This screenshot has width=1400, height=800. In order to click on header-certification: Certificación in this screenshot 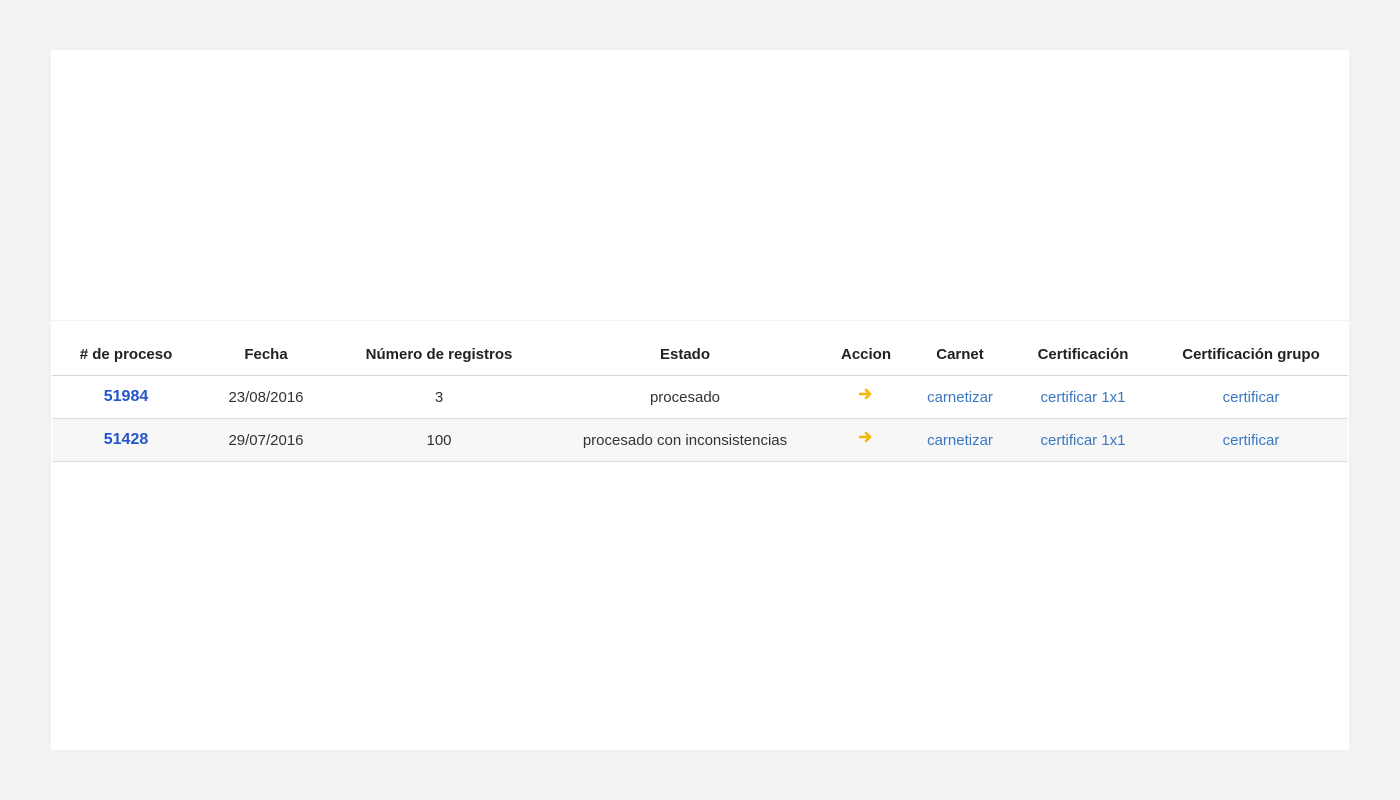, I will do `click(1083, 355)`.